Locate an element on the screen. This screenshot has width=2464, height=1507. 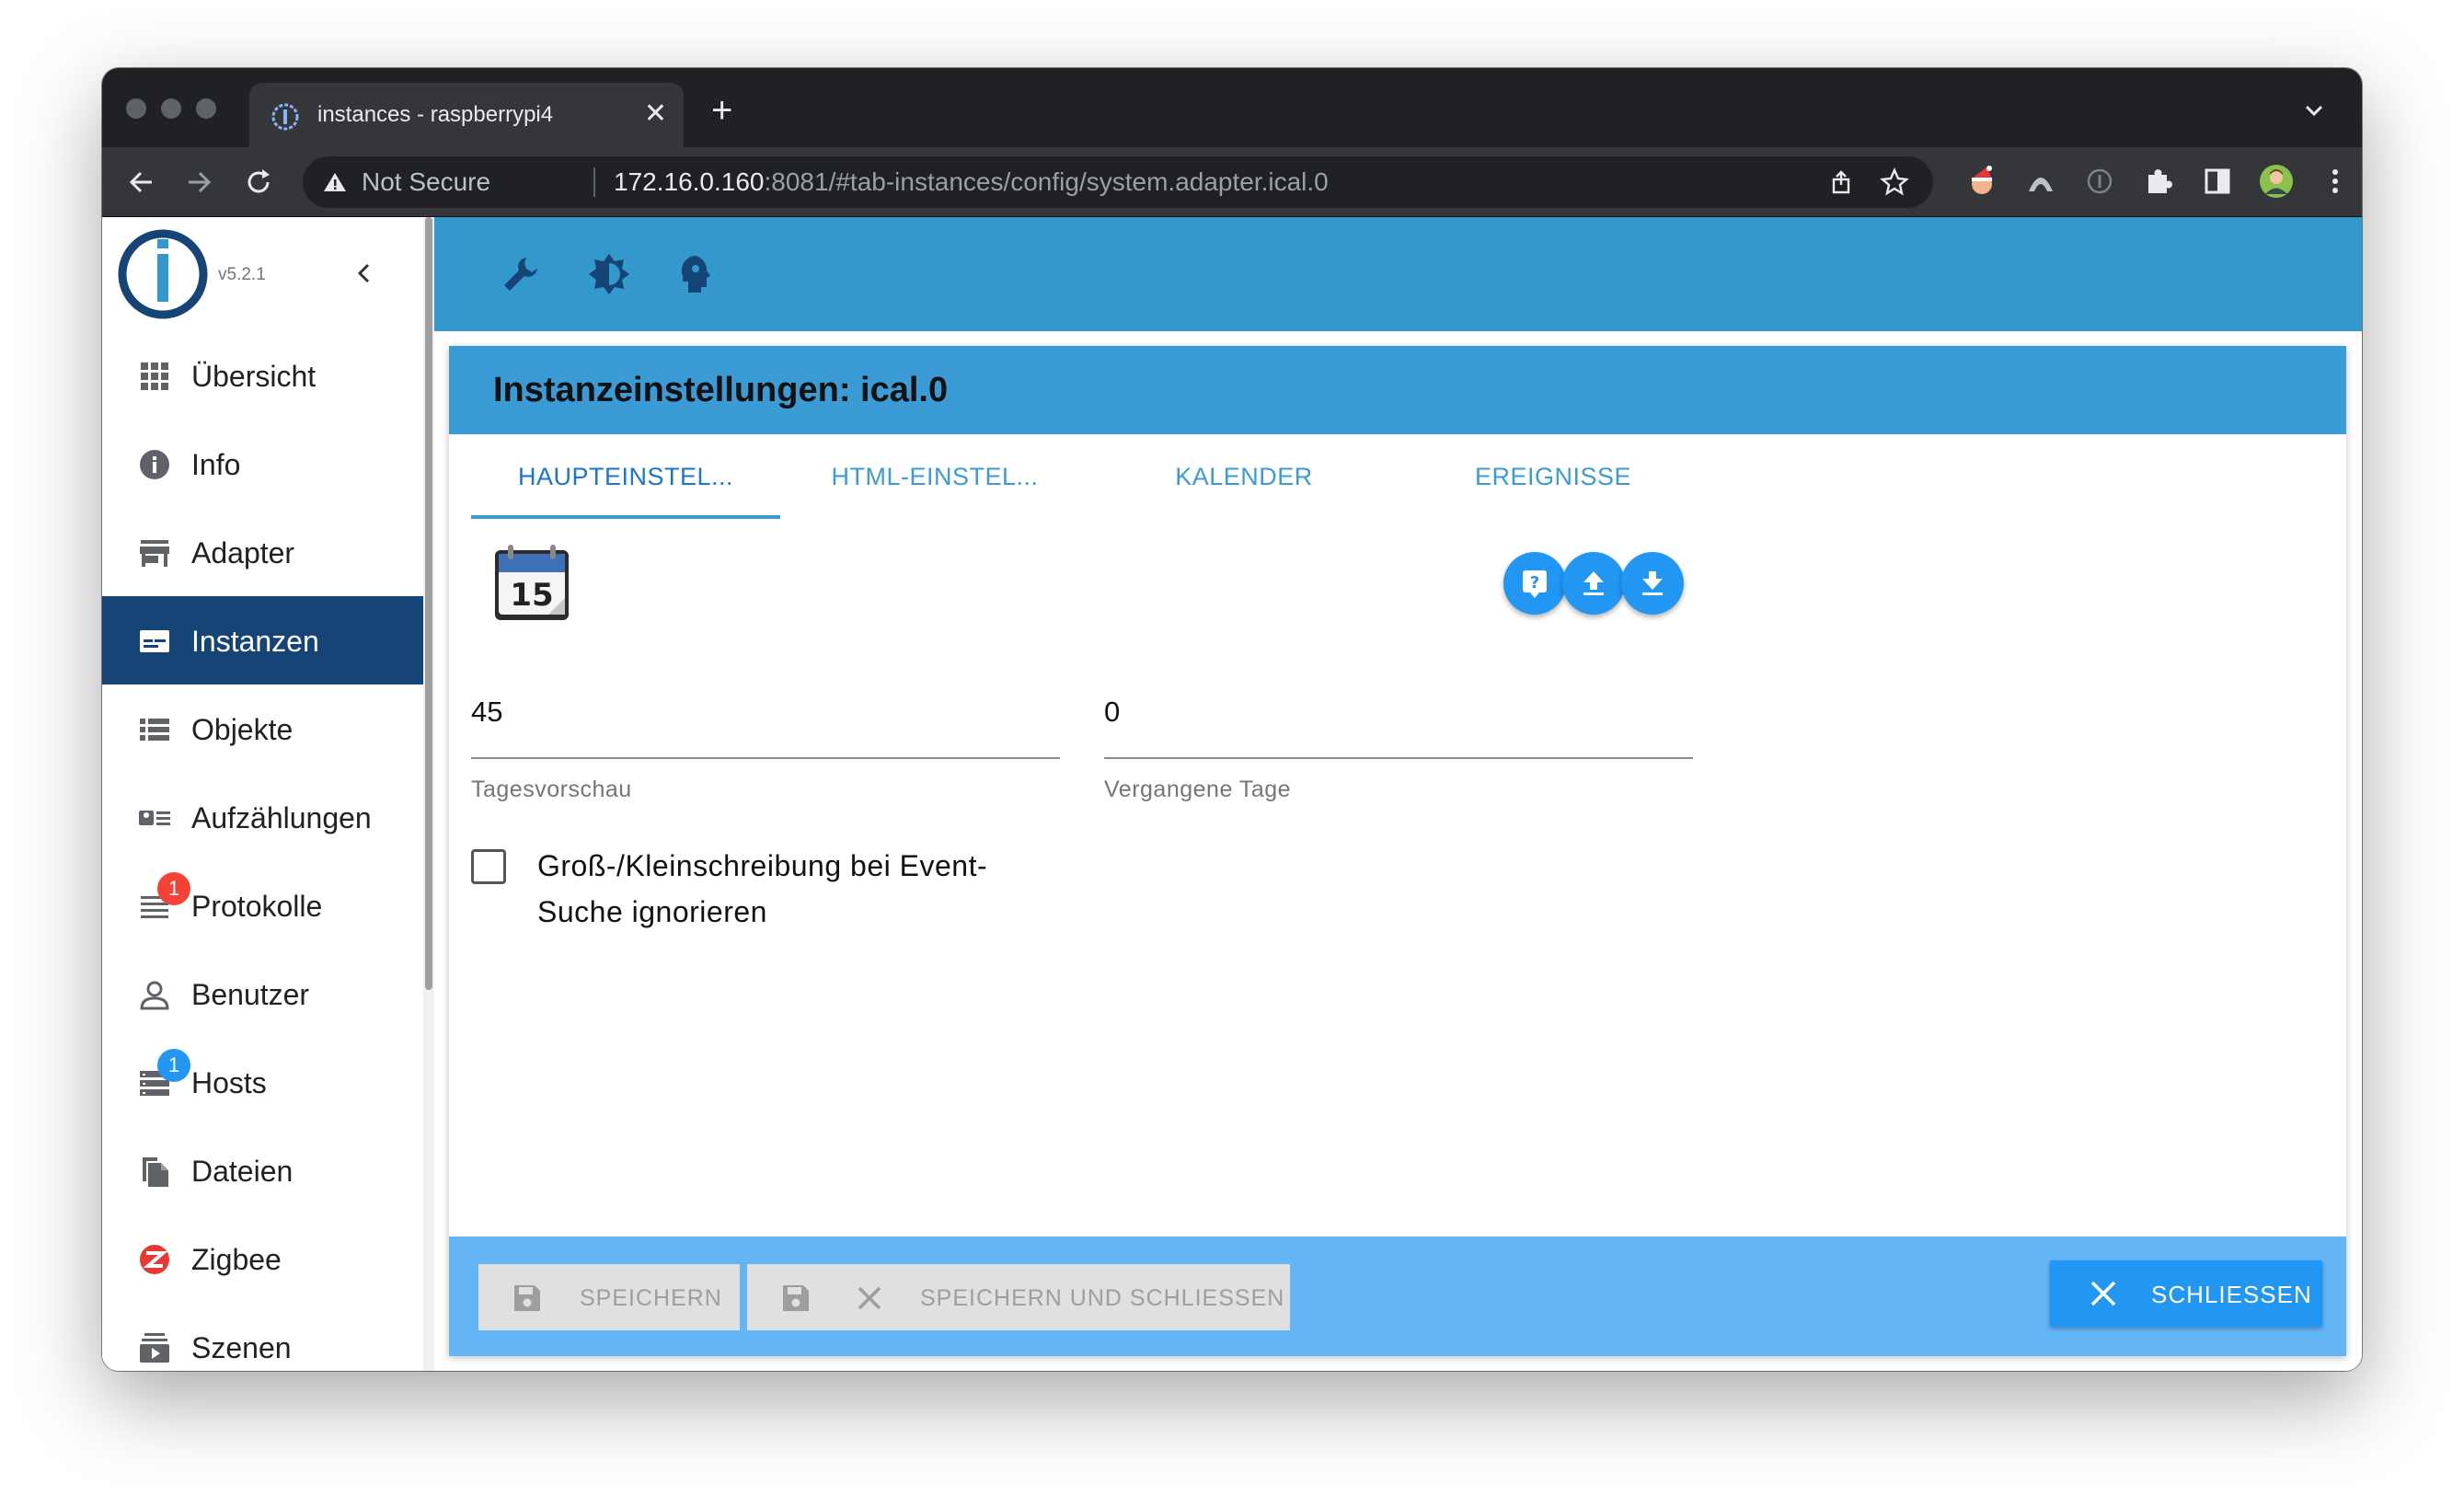
not-secure-label: Not Secure is located at coordinates (426, 181).